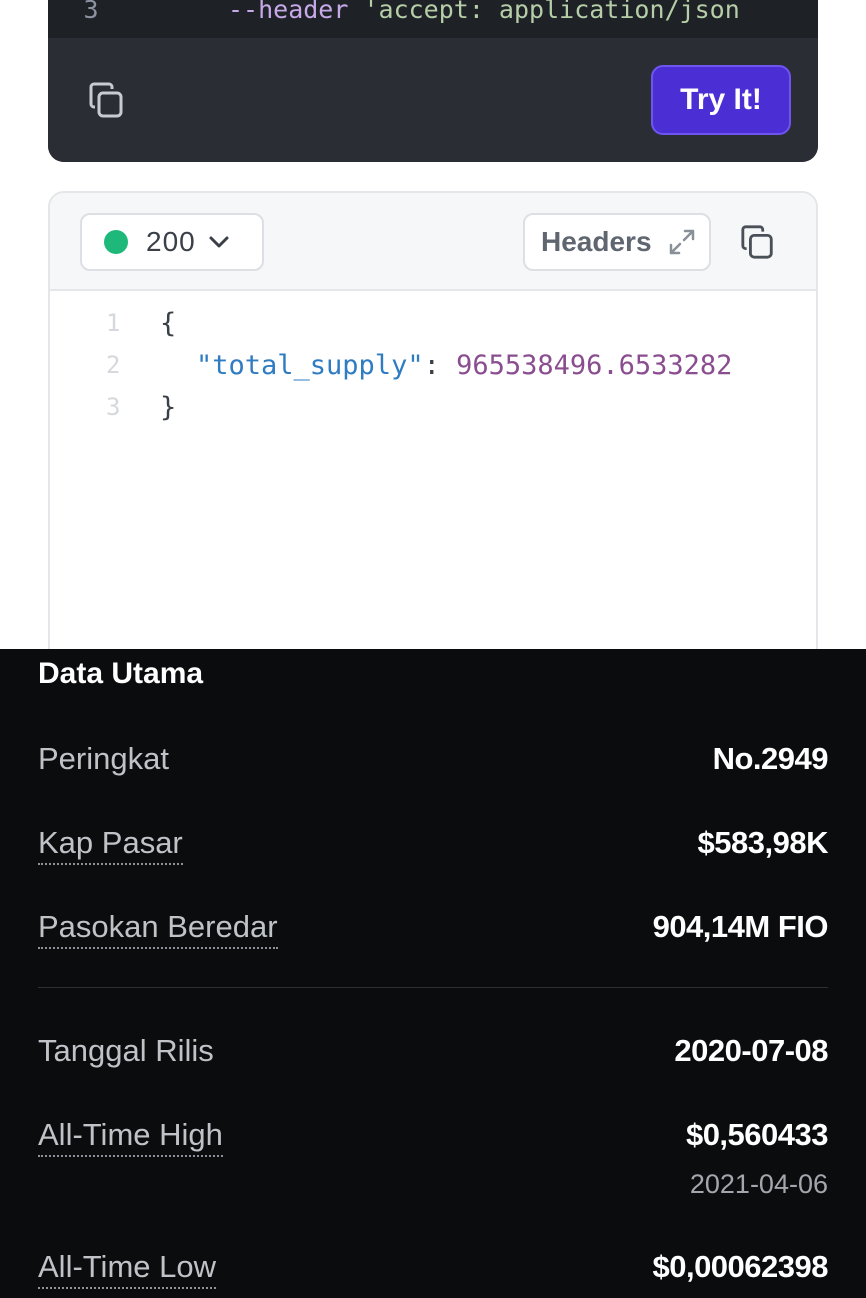  I want to click on json-text: "total_supply": 965538496.6533282, so click(464, 365).